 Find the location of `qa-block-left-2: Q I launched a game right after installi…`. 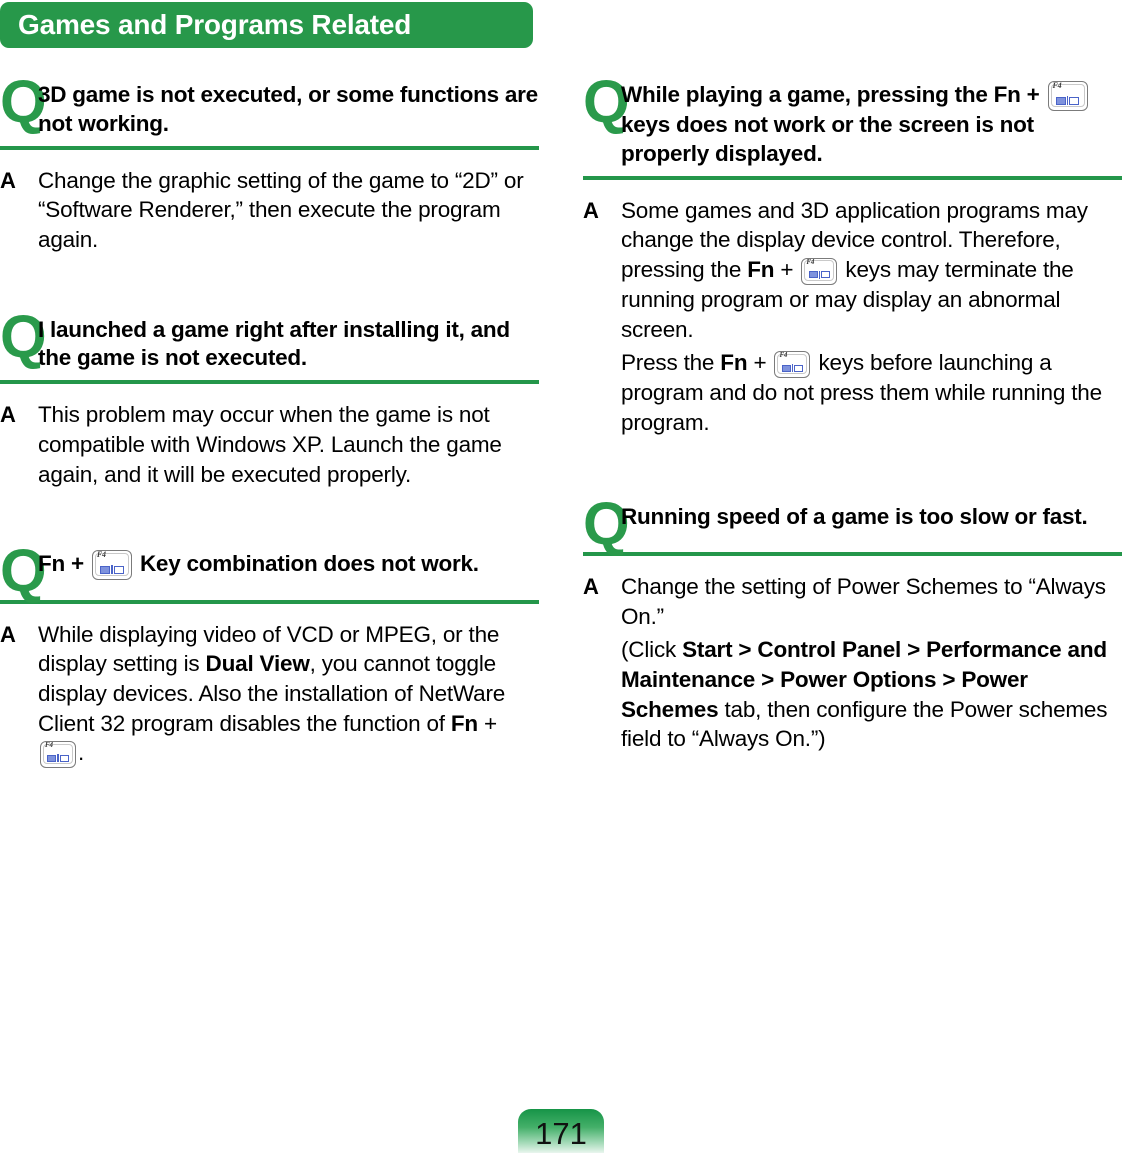

qa-block-left-2: Q I launched a game right after installi… is located at coordinates (269, 396).